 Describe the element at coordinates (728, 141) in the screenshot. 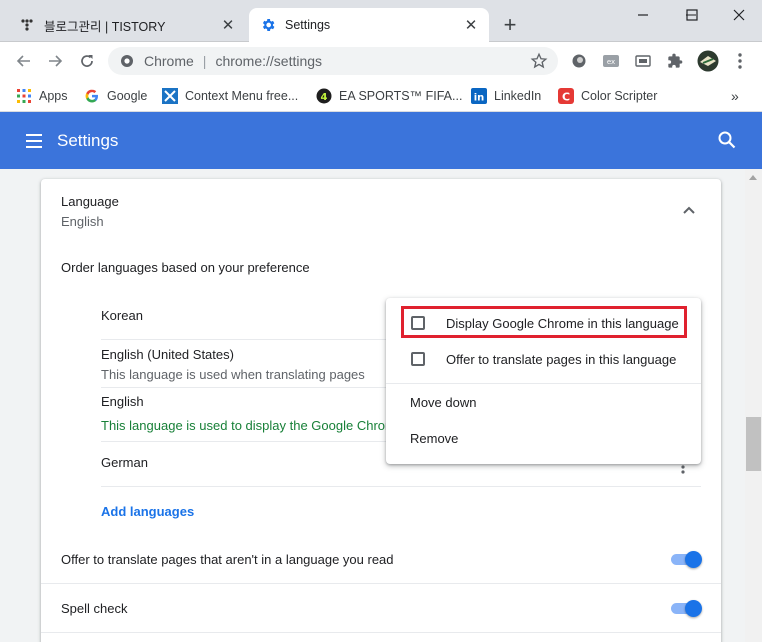

I see `search-icon` at that location.